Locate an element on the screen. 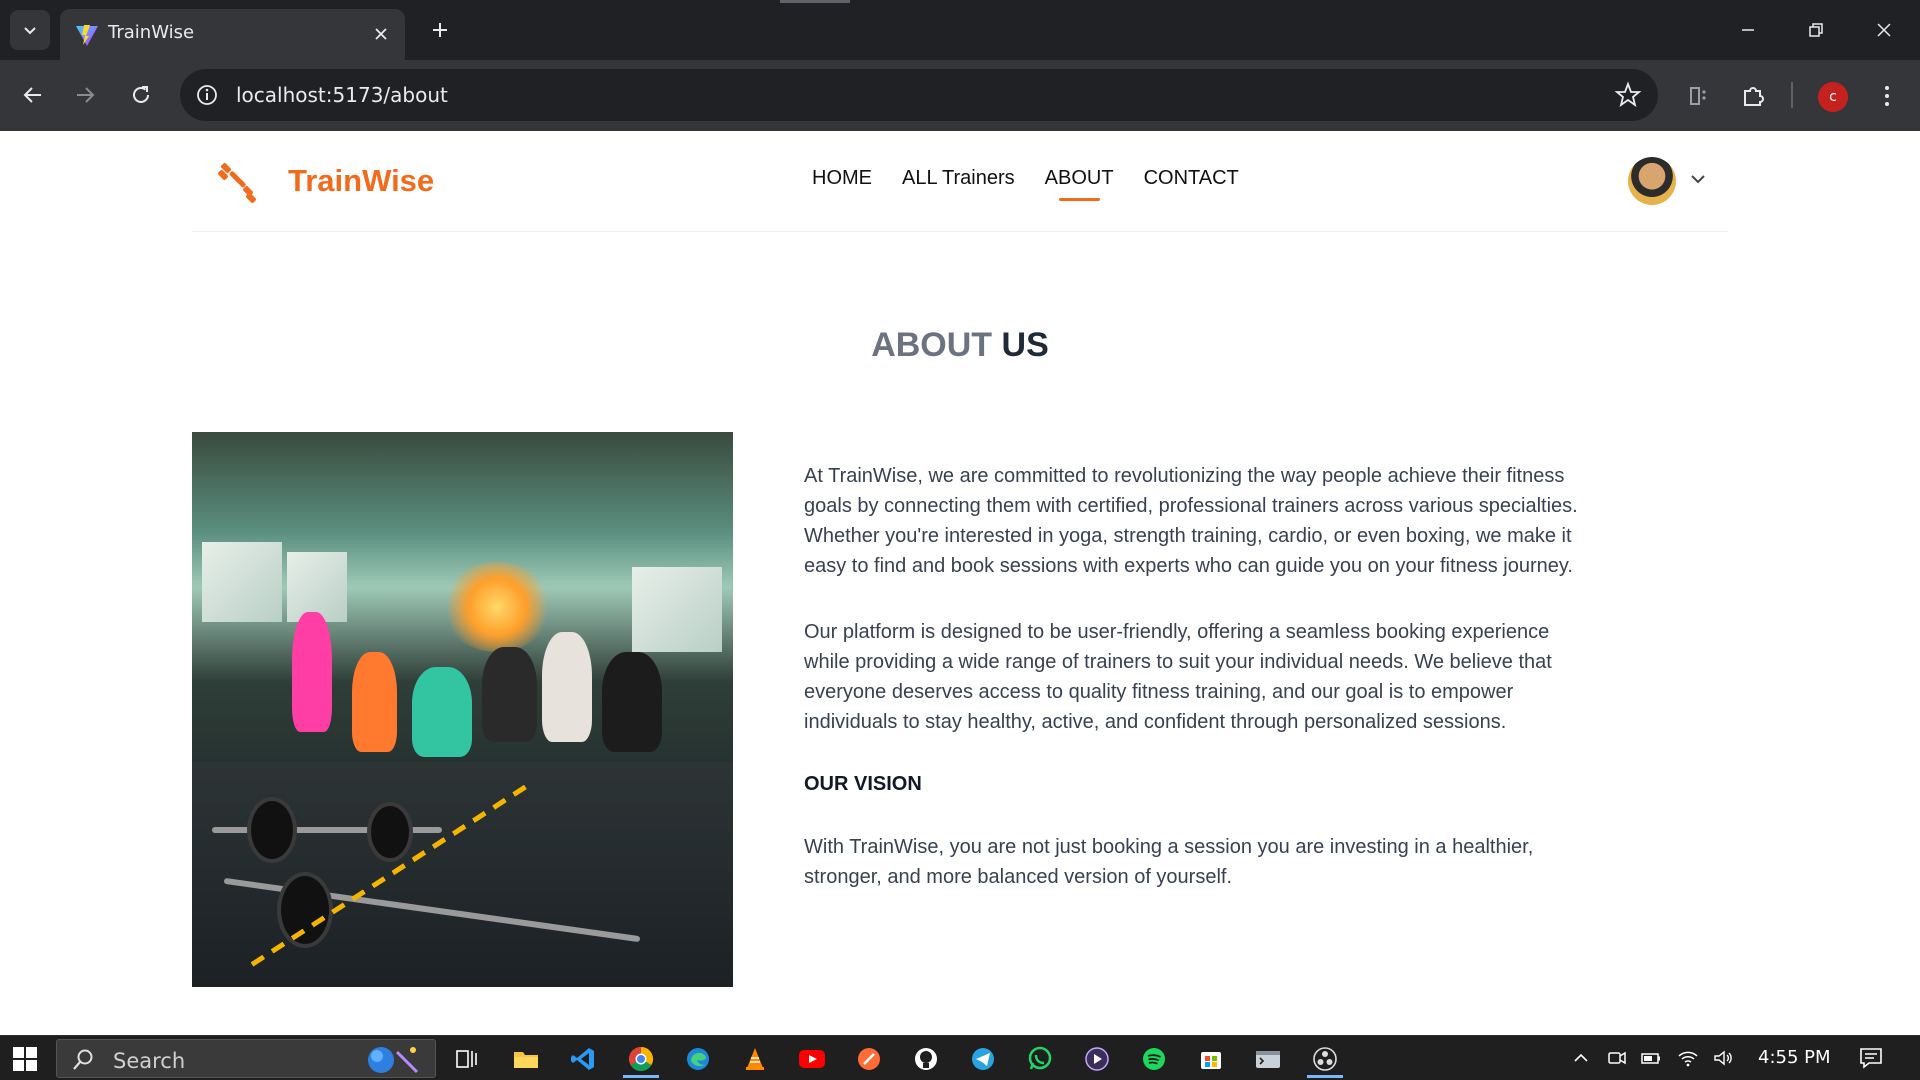  volume-icon is located at coordinates (1723, 1058).